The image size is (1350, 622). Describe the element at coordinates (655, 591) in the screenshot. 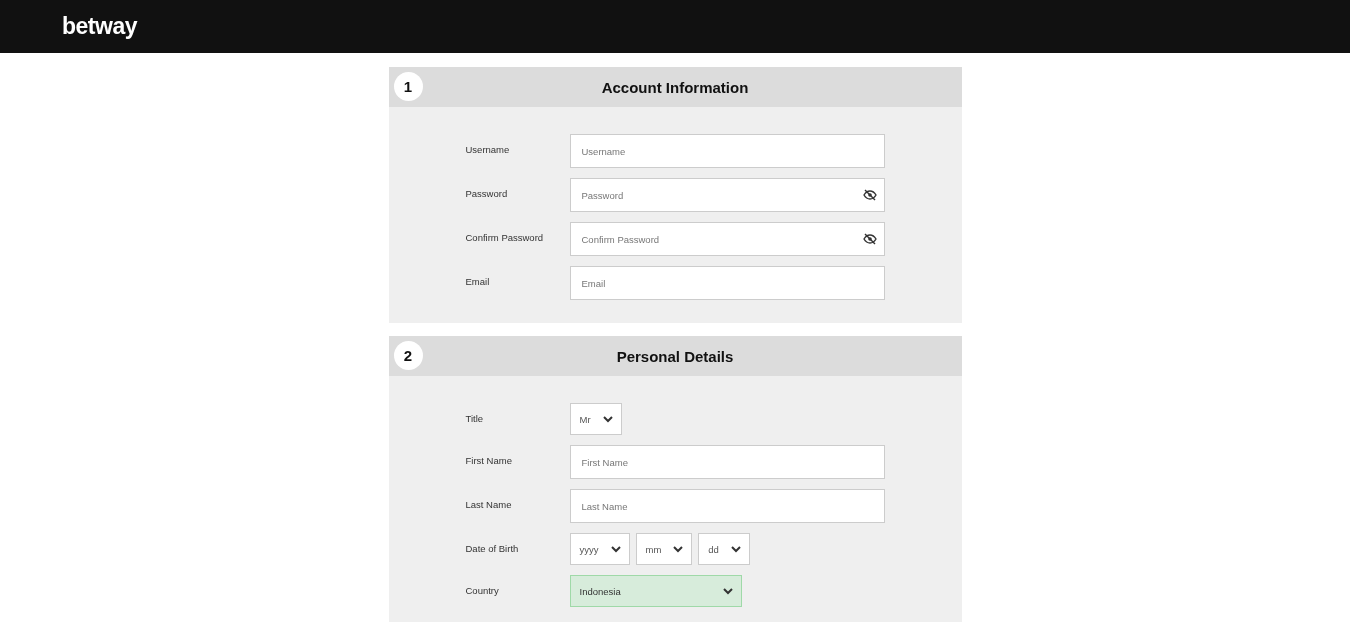

I see `select-field: Indonesia` at that location.